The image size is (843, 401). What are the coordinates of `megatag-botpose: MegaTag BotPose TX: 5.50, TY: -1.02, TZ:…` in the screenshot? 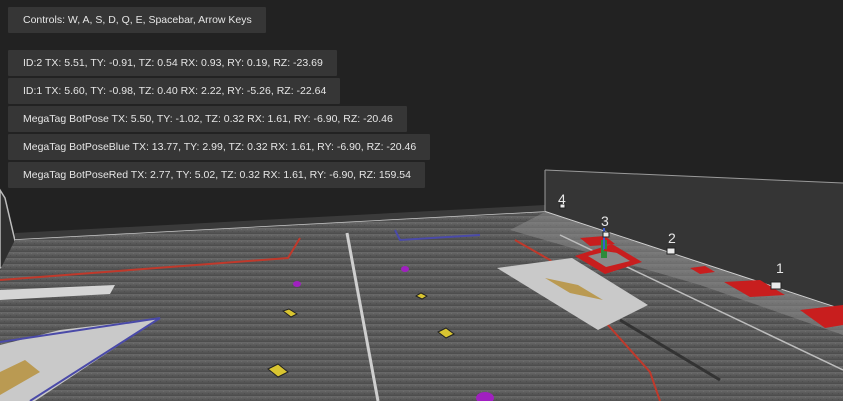 It's located at (207, 119).